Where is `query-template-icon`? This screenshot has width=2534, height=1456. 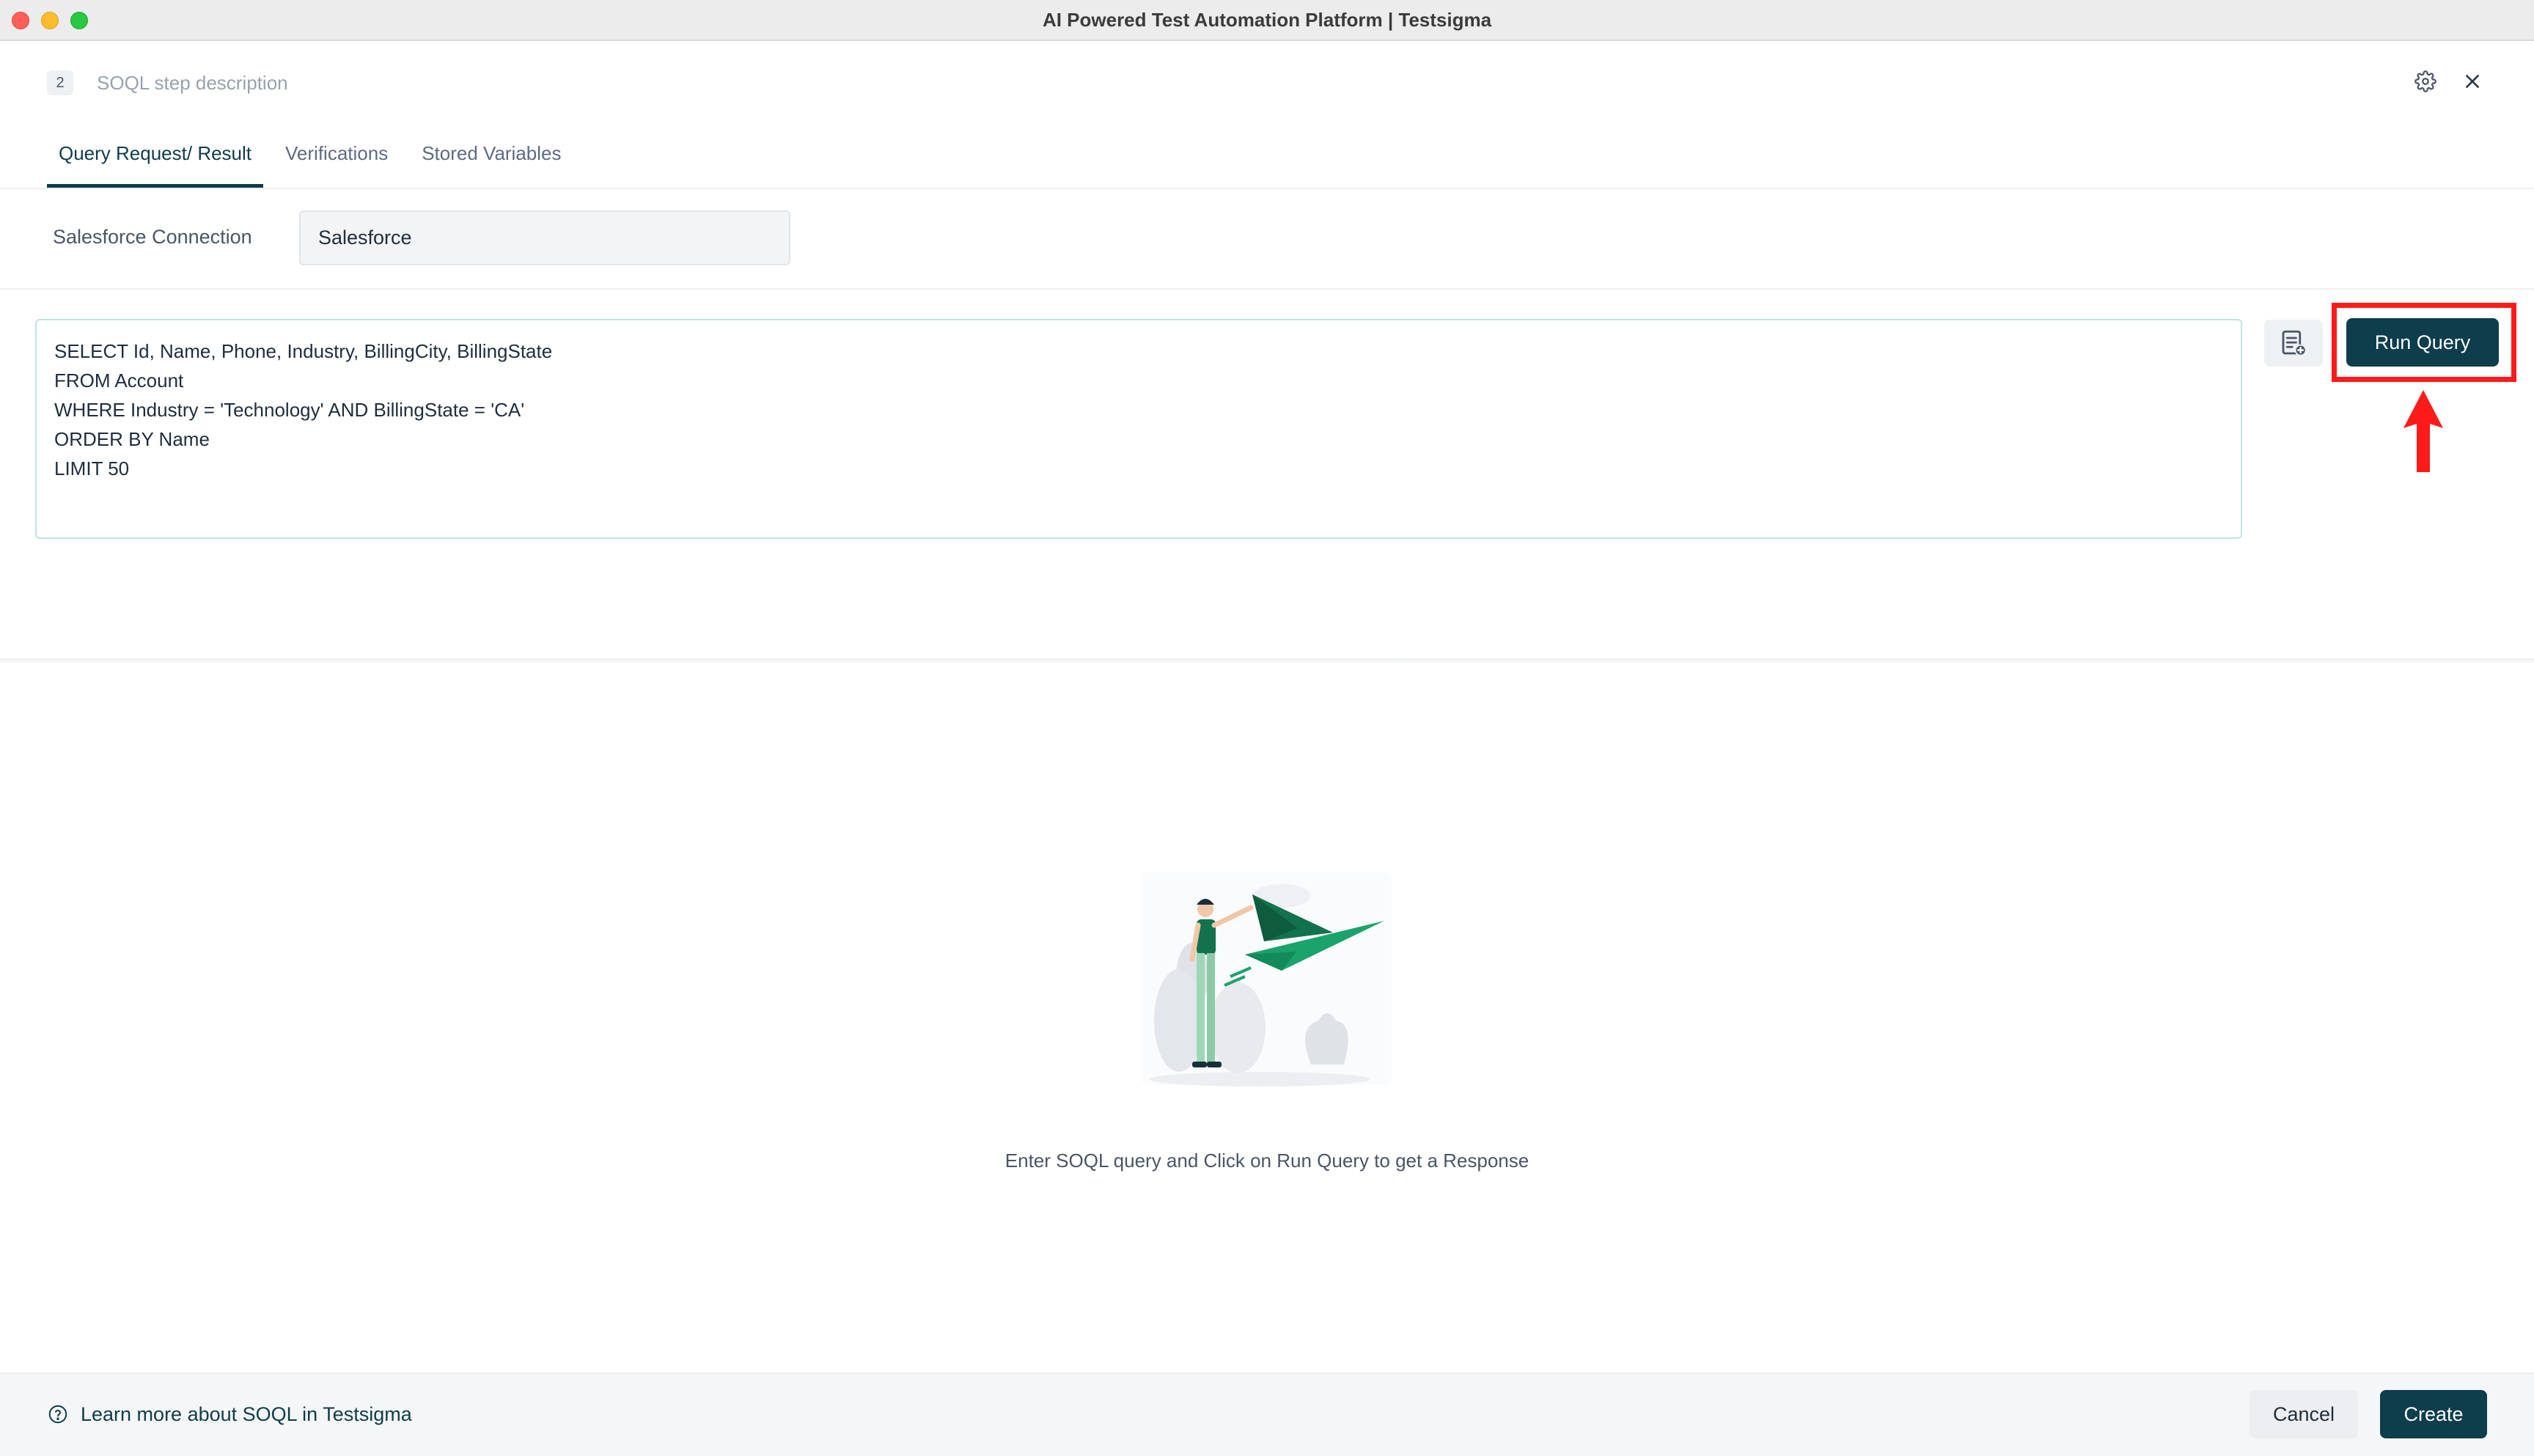 query-template-icon is located at coordinates (2294, 343).